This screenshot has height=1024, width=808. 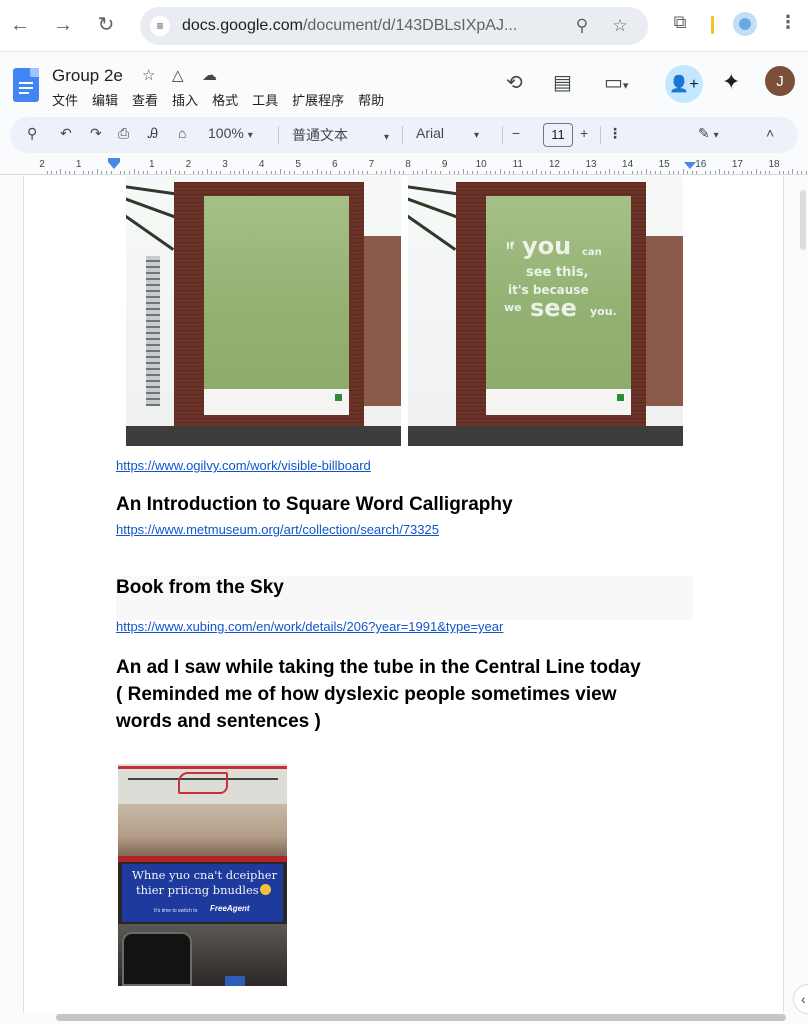 What do you see at coordinates (20, 25) in the screenshot?
I see `back-arrow-icon: ←` at bounding box center [20, 25].